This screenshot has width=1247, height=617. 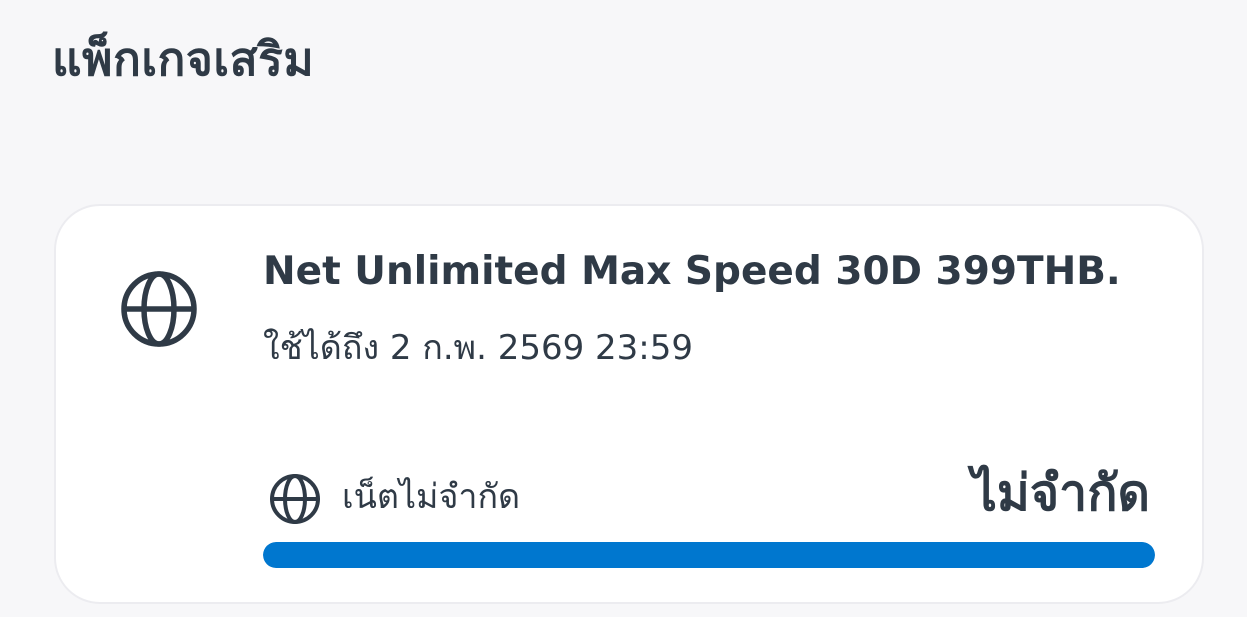 I want to click on quota-progress-fill, so click(x=709, y=555).